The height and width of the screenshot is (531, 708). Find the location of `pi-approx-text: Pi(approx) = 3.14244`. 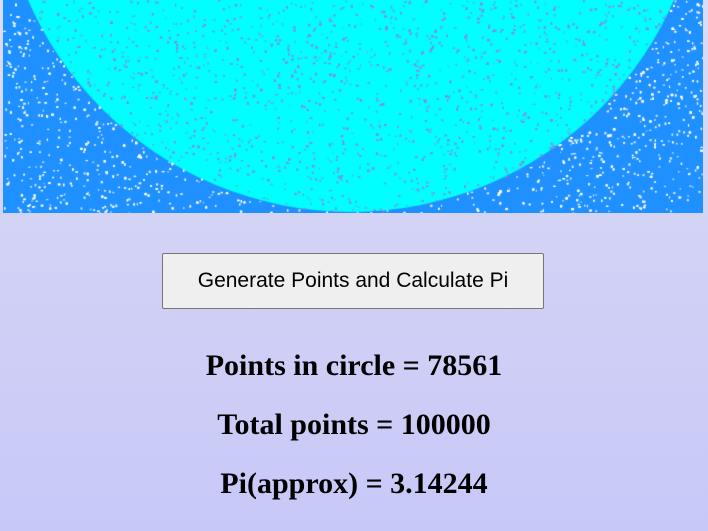

pi-approx-text: Pi(approx) = 3.14244 is located at coordinates (354, 483).